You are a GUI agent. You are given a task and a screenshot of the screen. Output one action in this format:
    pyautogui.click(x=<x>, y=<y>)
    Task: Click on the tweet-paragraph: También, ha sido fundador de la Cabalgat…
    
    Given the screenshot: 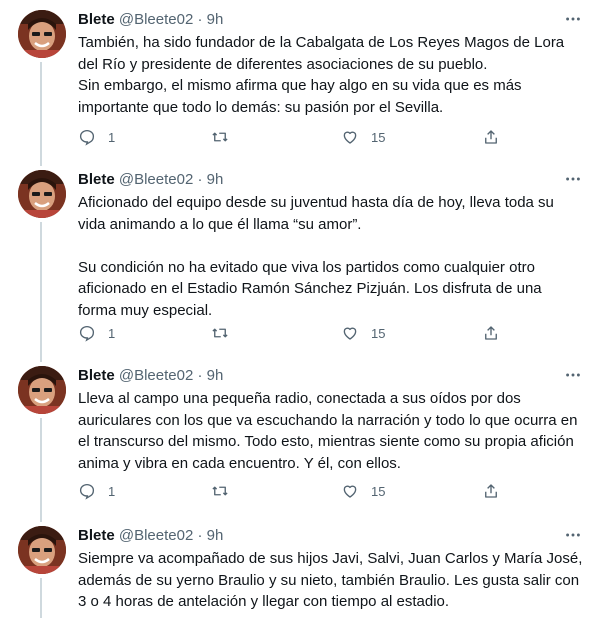 What is the action you would take?
    pyautogui.click(x=321, y=53)
    